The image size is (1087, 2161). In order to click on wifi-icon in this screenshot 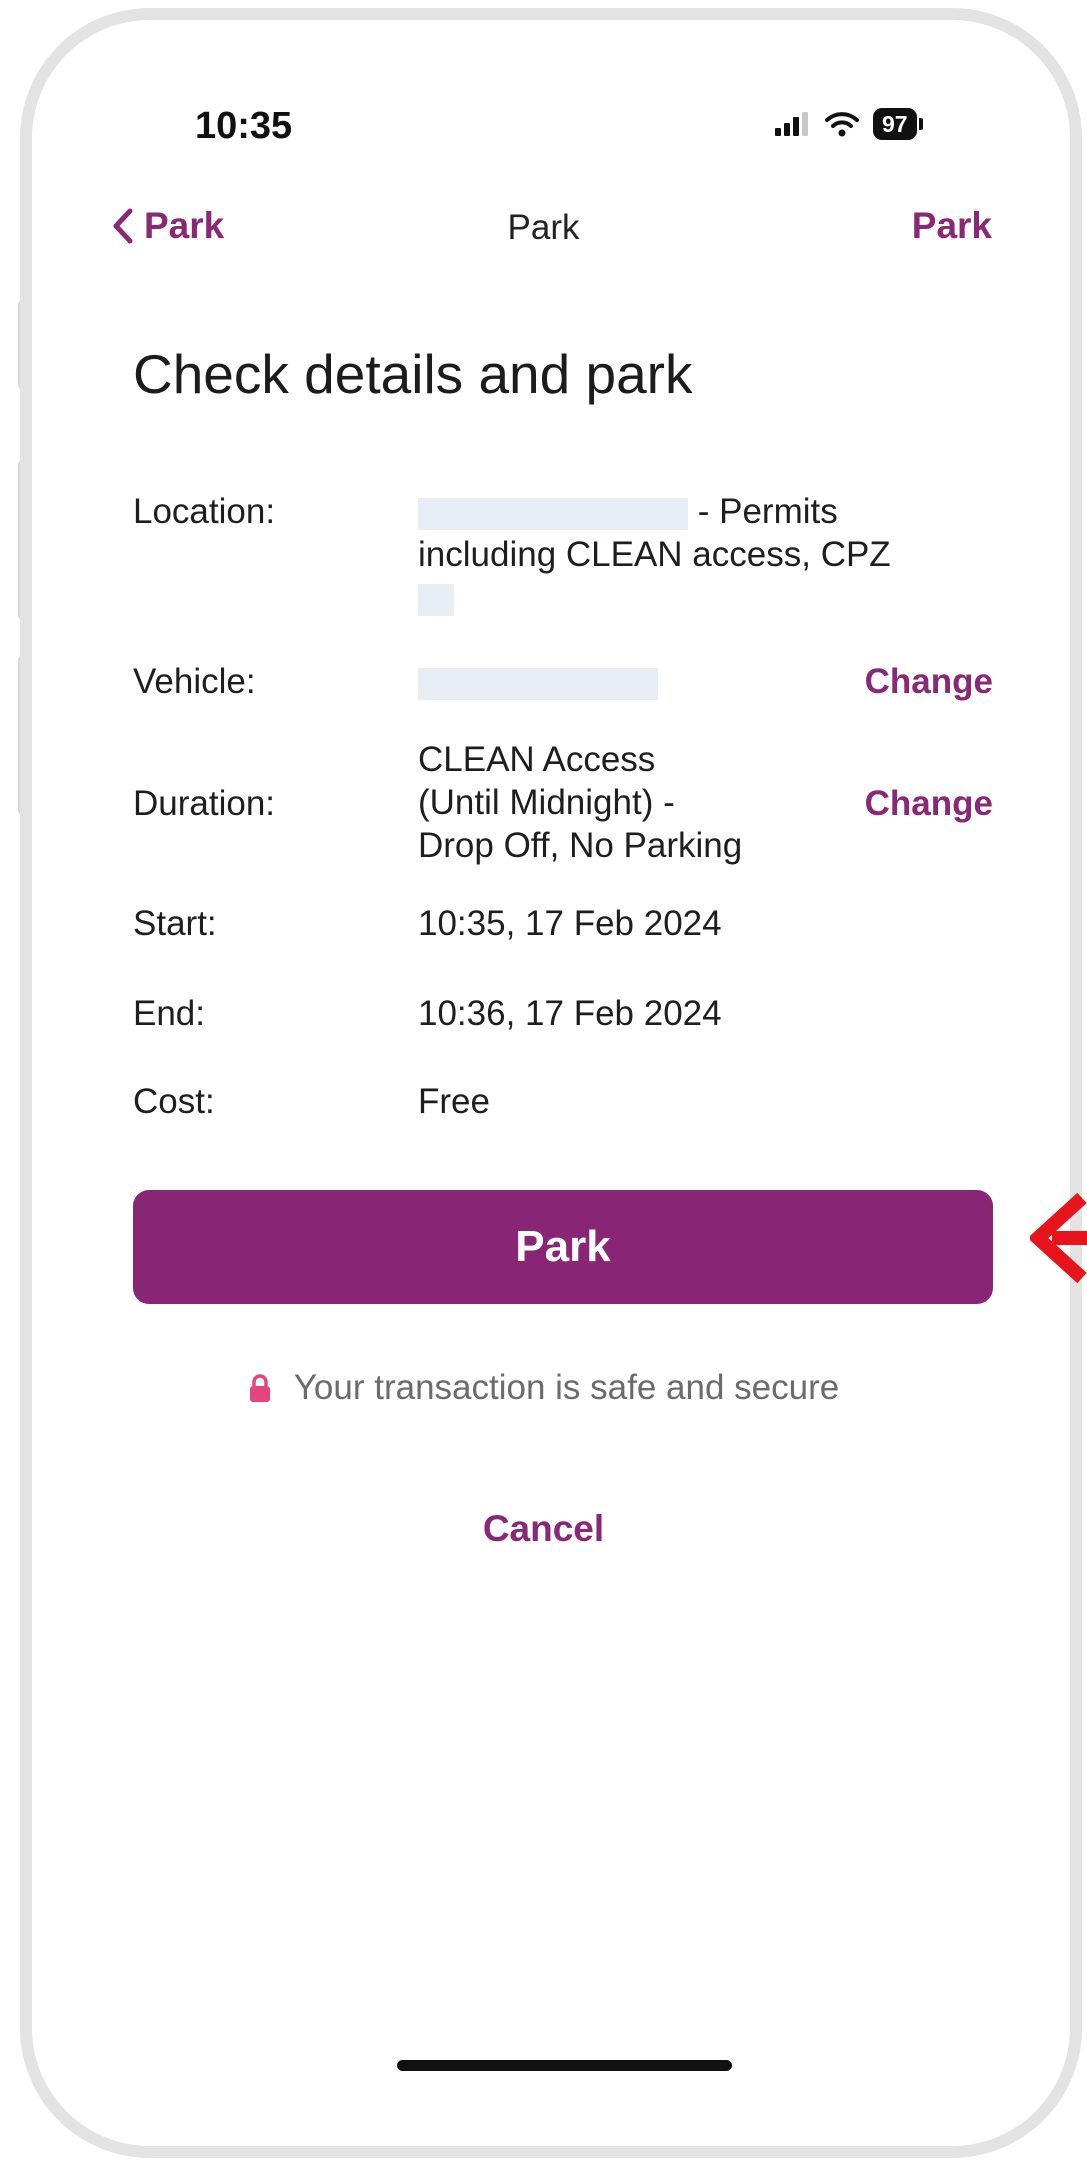, I will do `click(842, 124)`.